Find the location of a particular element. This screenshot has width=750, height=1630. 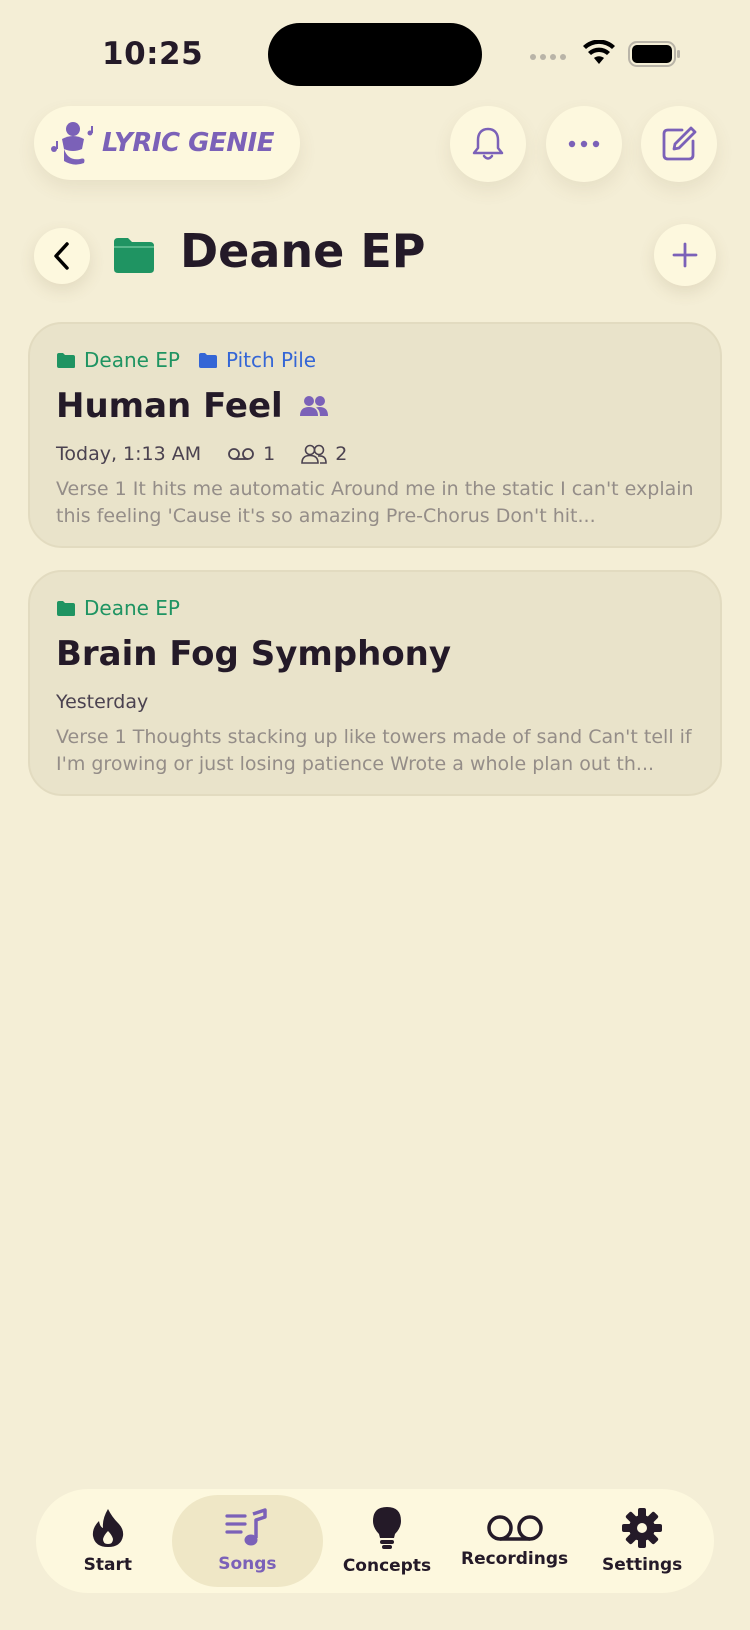

song-date: Yesterday is located at coordinates (102, 702).